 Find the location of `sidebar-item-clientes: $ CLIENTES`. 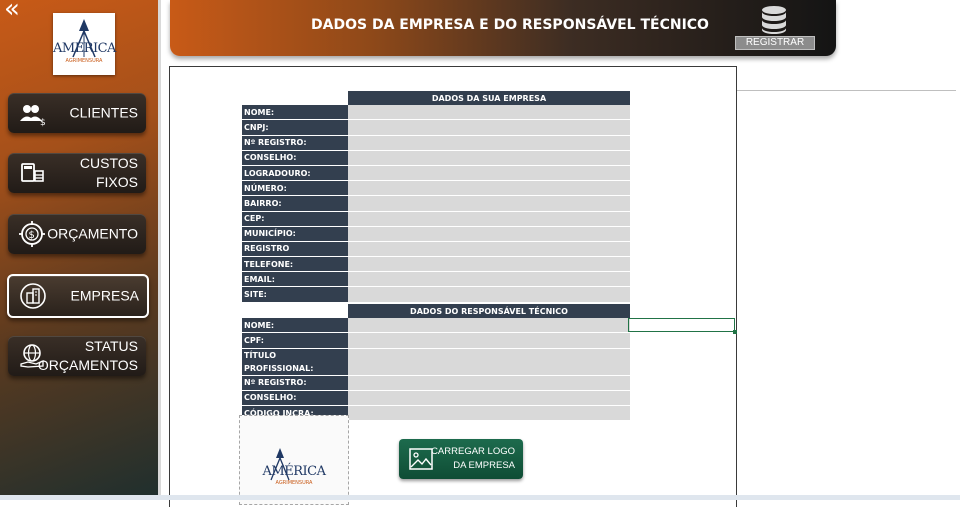

sidebar-item-clientes: $ CLIENTES is located at coordinates (77, 113).